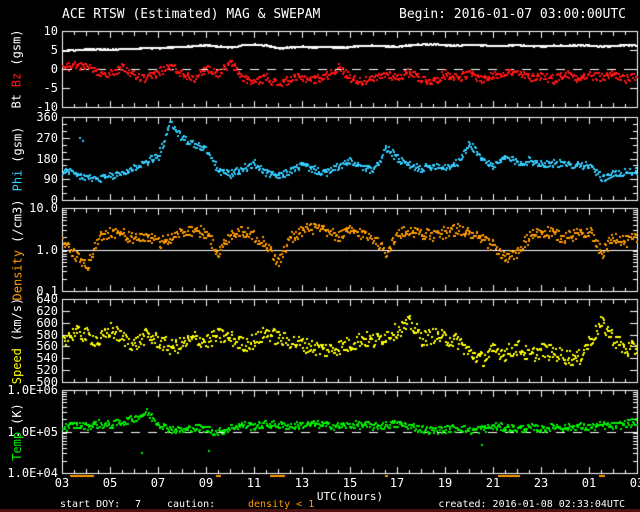 The height and width of the screenshot is (512, 640). What do you see at coordinates (50, 88) in the screenshot?
I see `y-tick-label: -5` at bounding box center [50, 88].